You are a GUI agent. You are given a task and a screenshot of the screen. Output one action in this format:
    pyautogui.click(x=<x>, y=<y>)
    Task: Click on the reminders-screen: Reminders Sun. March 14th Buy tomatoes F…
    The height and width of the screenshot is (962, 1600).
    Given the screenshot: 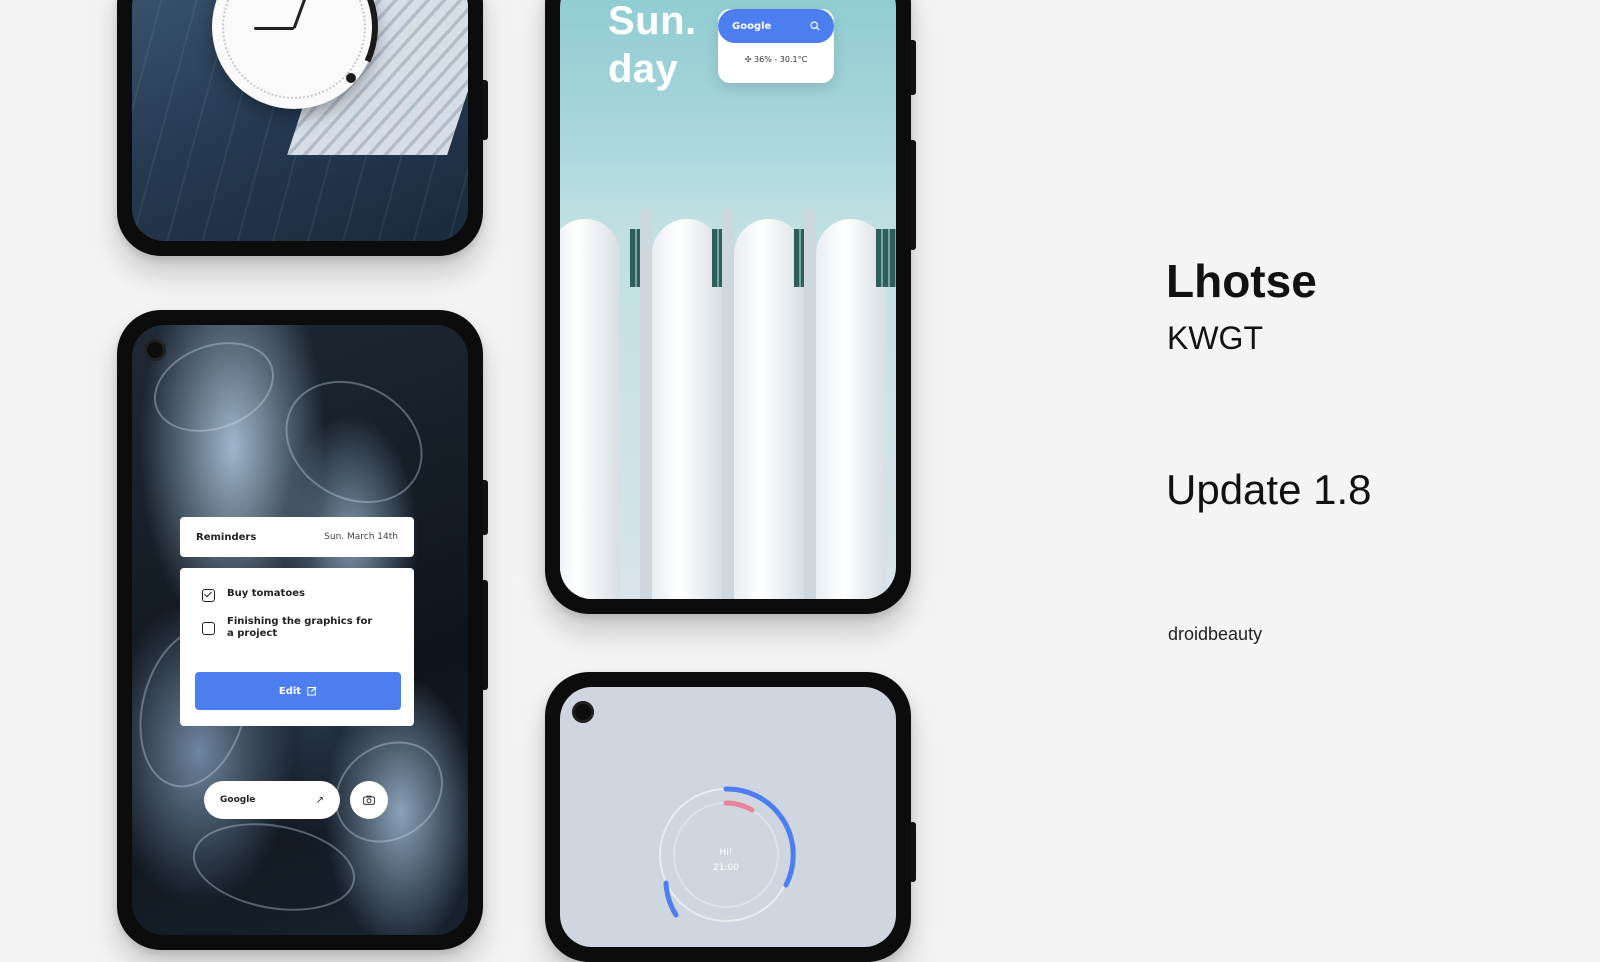 What is the action you would take?
    pyautogui.click(x=300, y=630)
    